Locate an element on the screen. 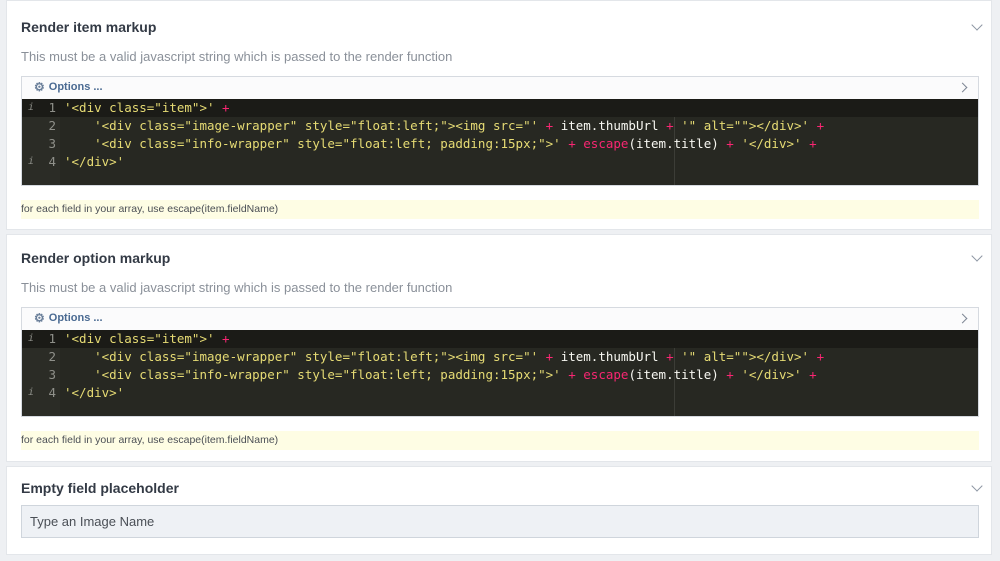  section-title: Empty field placeholder is located at coordinates (100, 488).